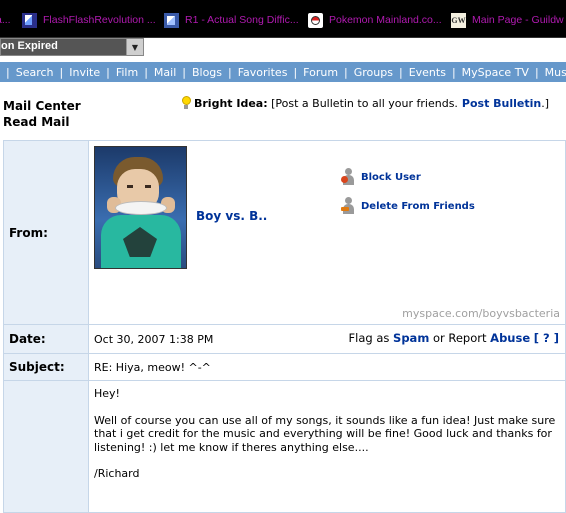  I want to click on body-greeting: Hey!, so click(107, 393).